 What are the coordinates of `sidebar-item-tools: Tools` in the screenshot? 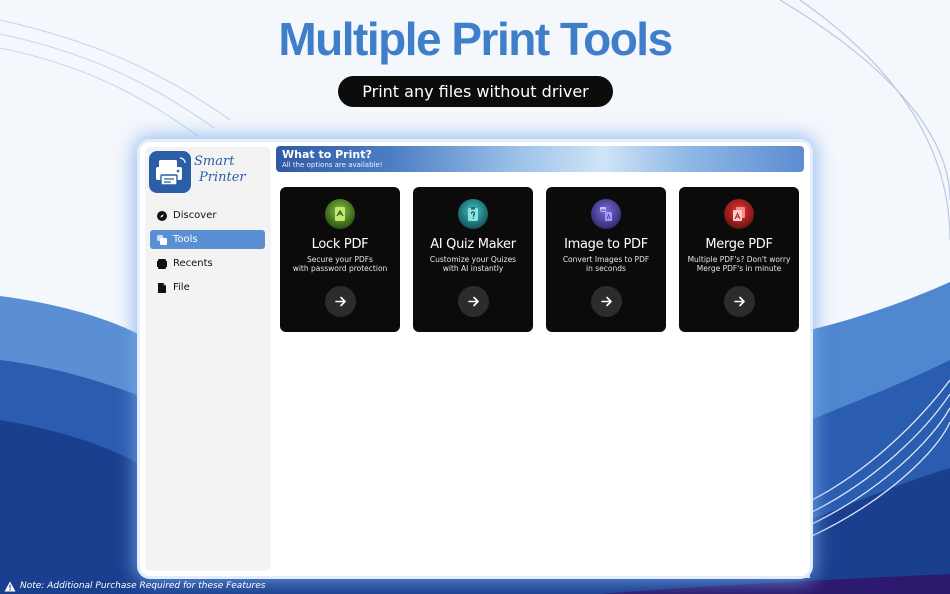 It's located at (207, 239).